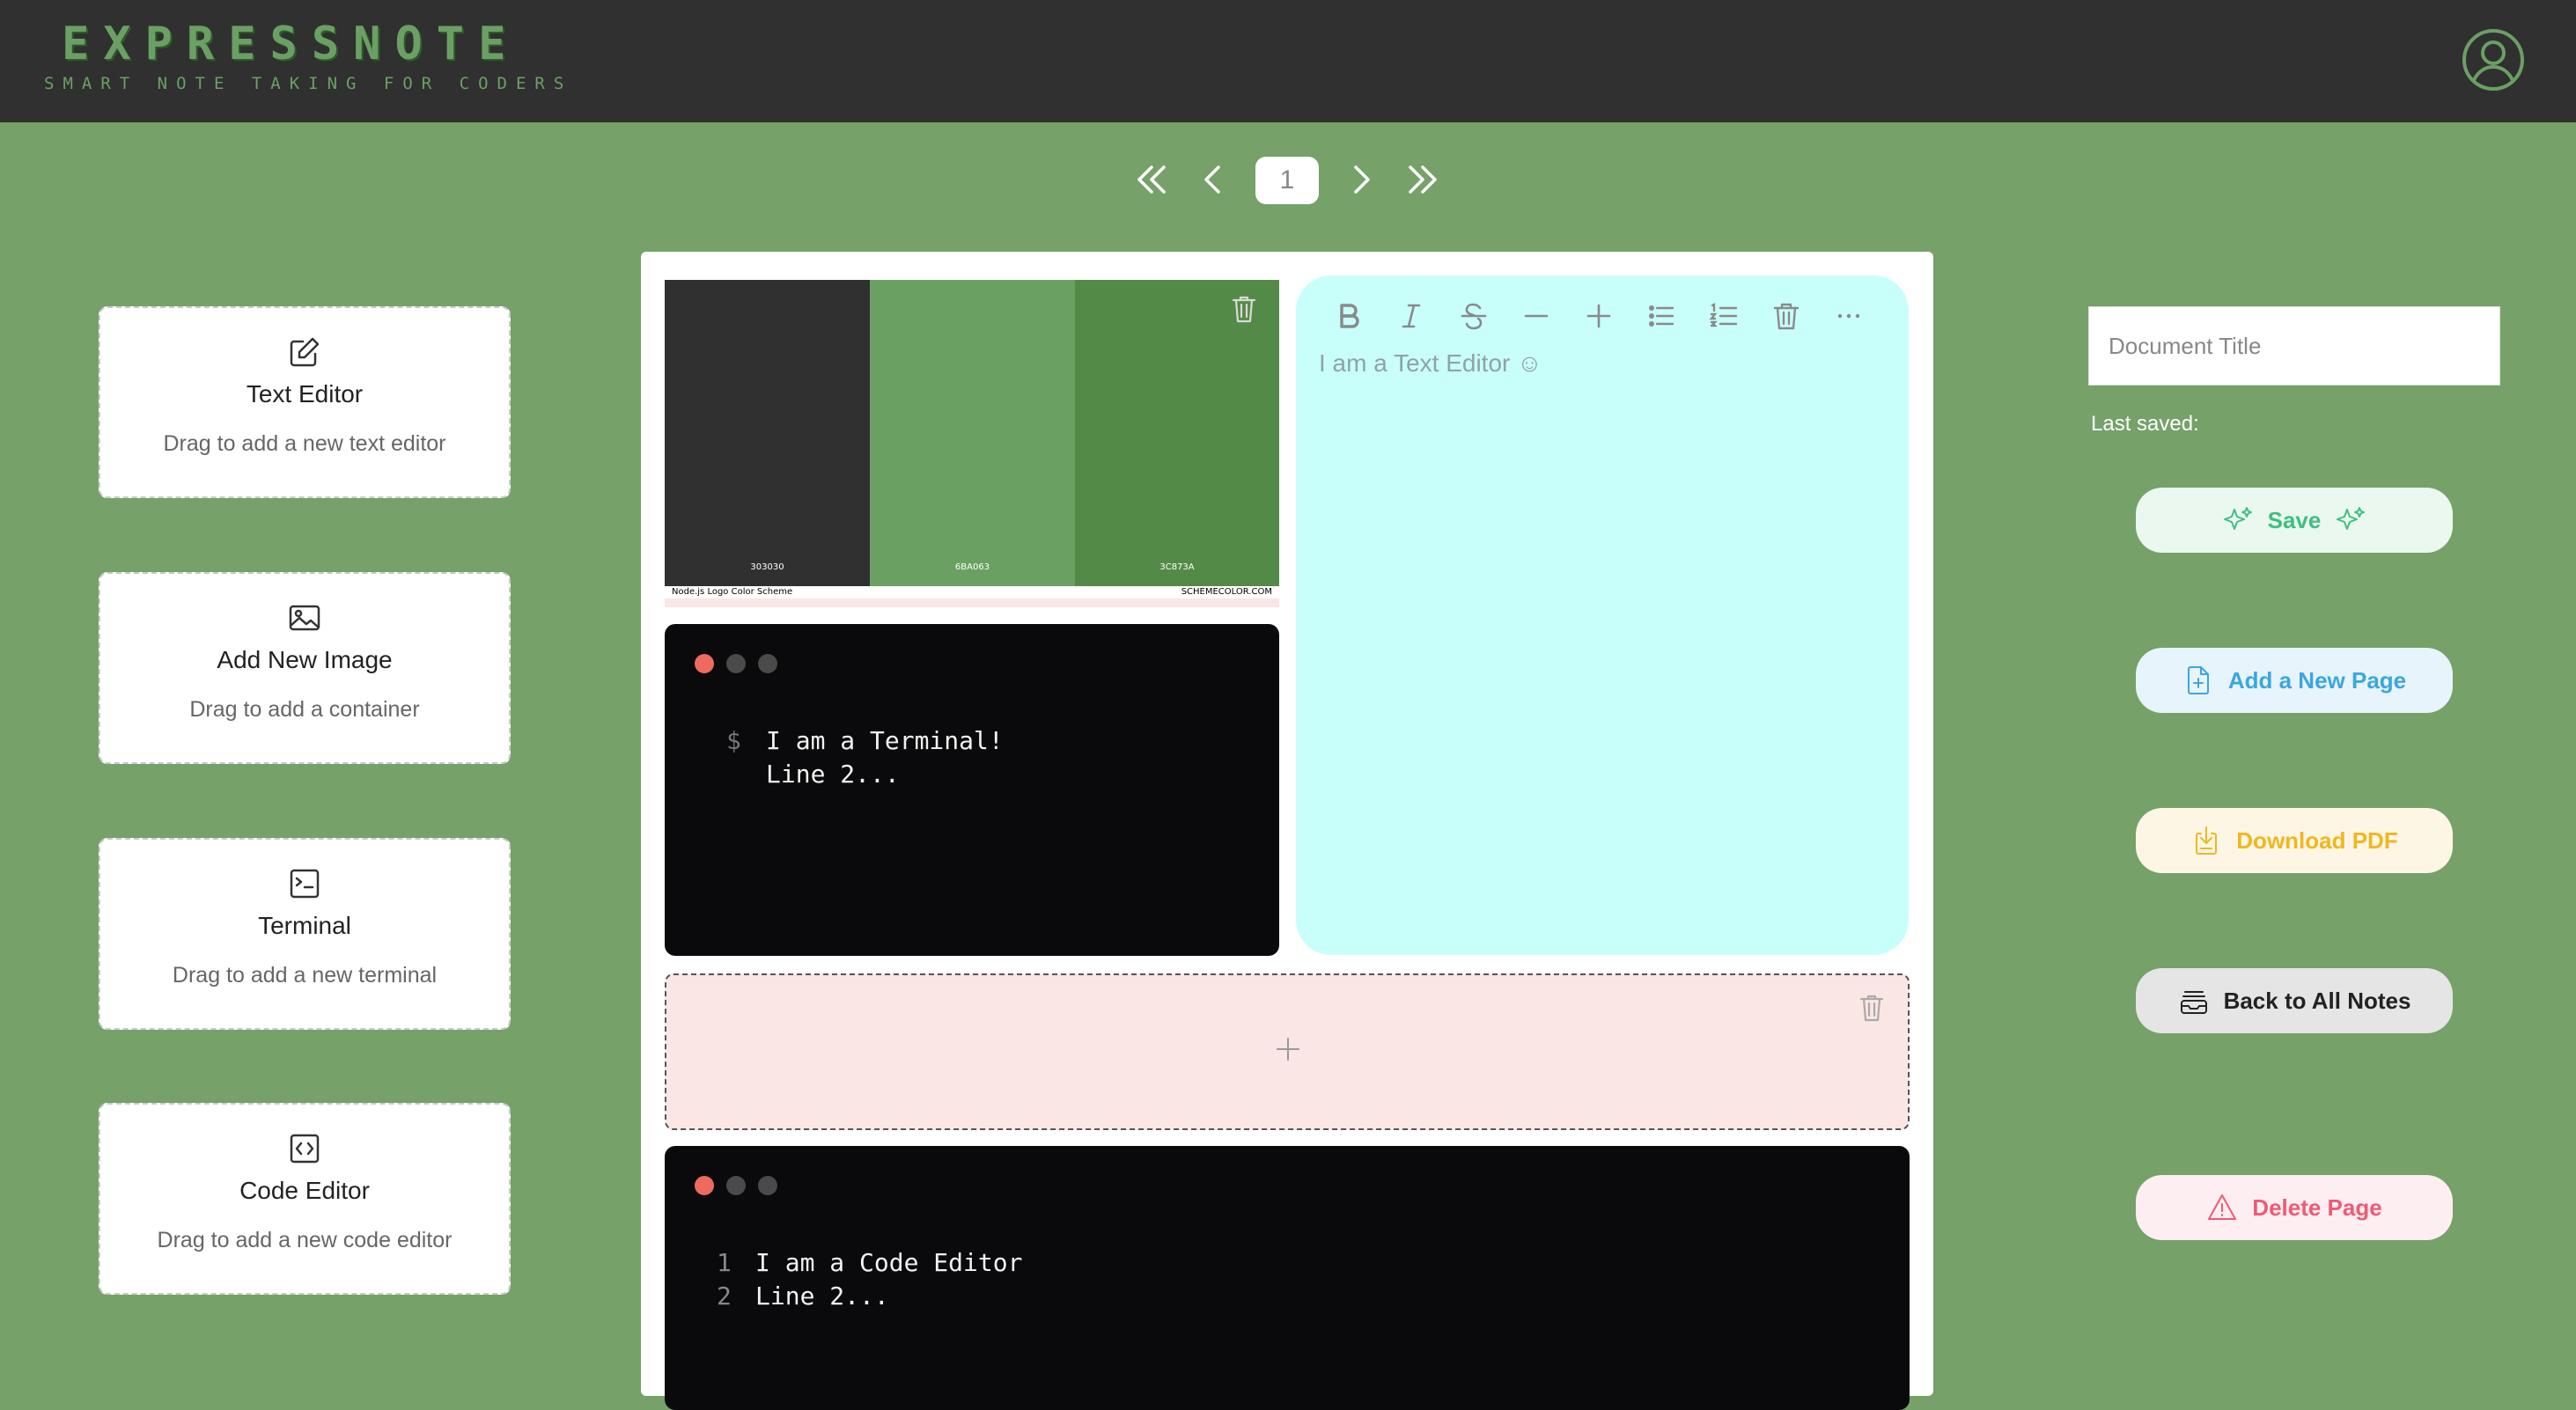 This screenshot has height=1410, width=2576. What do you see at coordinates (2317, 1000) in the screenshot?
I see `back-label: Back to All Notes` at bounding box center [2317, 1000].